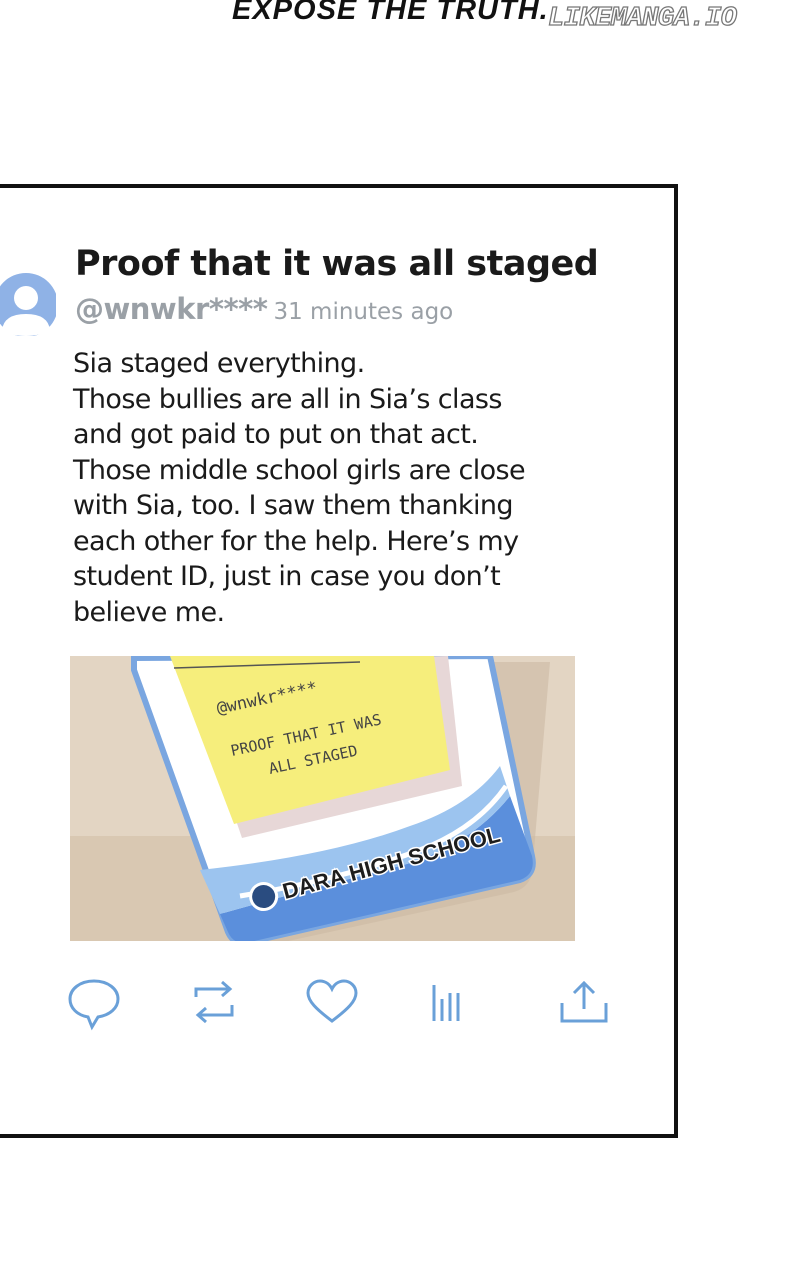 The image size is (800, 1280). I want to click on author-handle: @wnwkr****, so click(171, 309).